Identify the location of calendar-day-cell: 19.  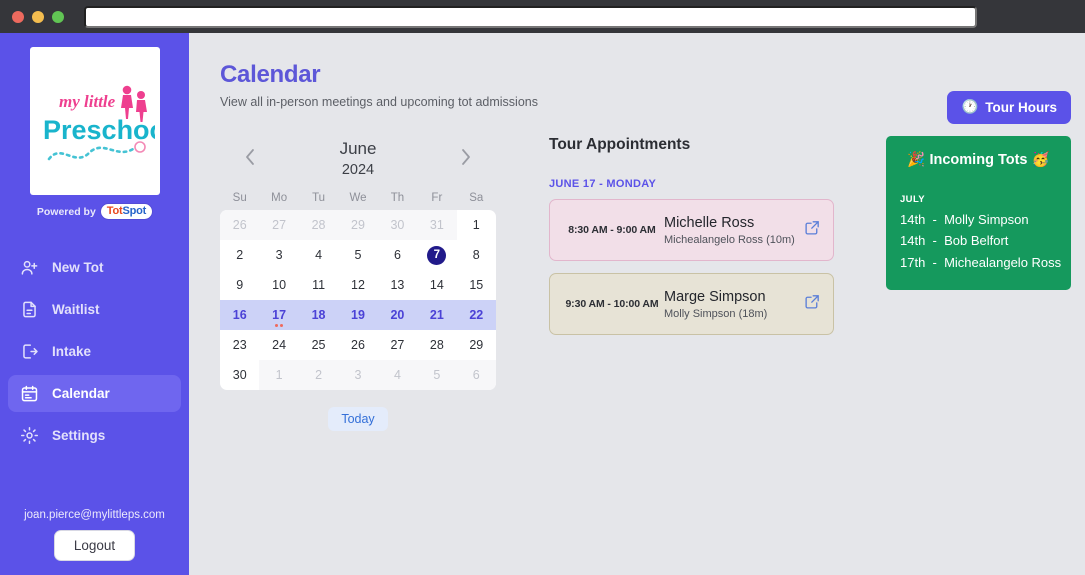
(358, 315).